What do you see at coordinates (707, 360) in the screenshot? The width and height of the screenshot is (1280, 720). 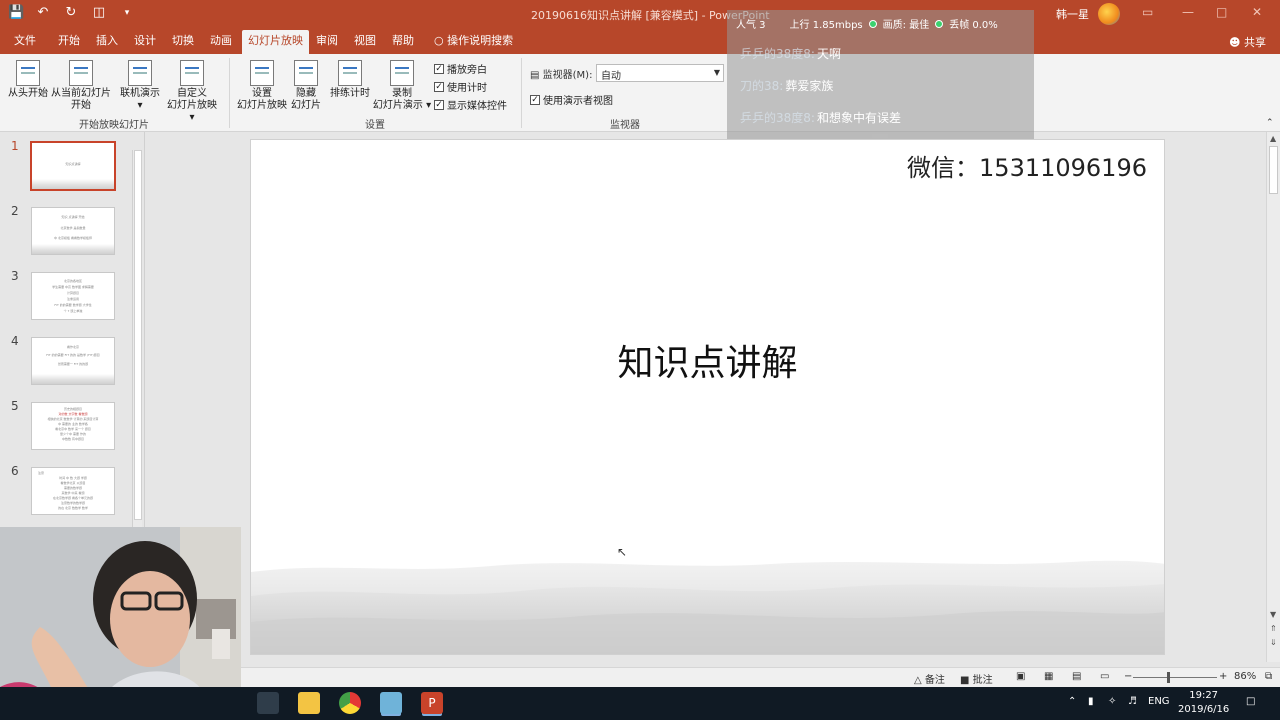 I see `slide-title: 知识点讲解` at bounding box center [707, 360].